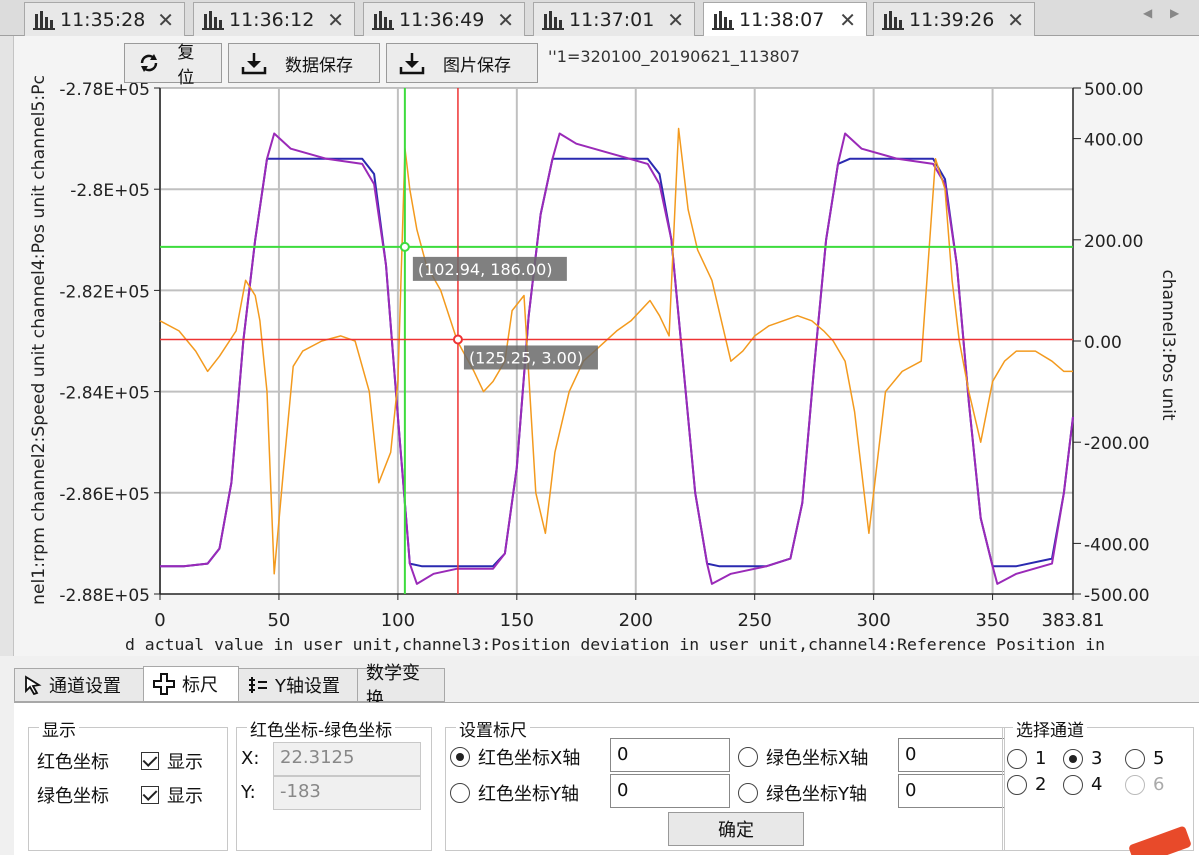  Describe the element at coordinates (670, 755) in the screenshot. I see `red-x-input: 0` at that location.